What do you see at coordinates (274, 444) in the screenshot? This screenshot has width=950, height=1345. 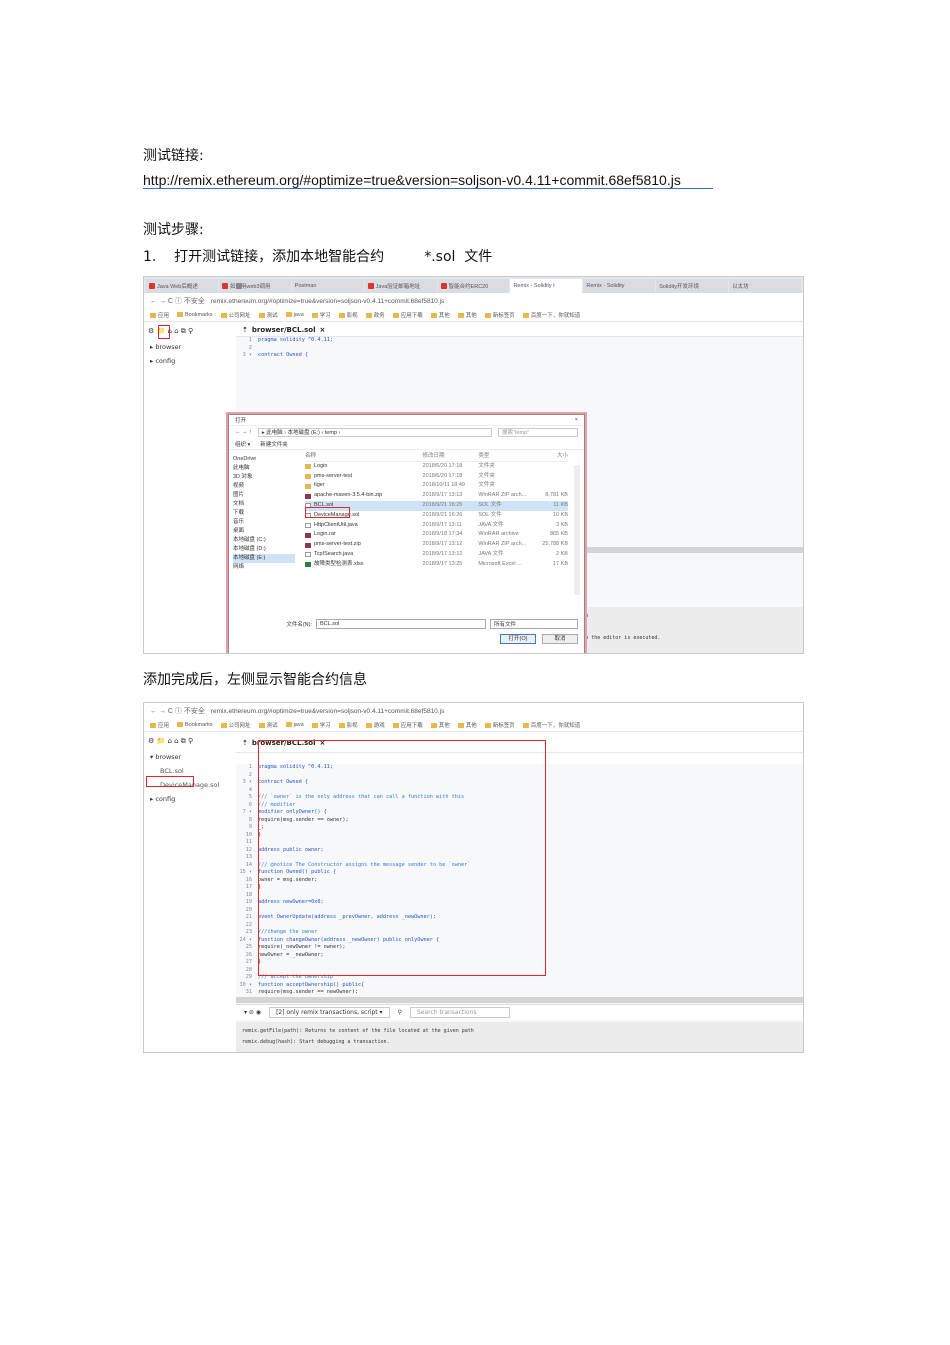 I see `new-folder-button: 新建文件夹` at bounding box center [274, 444].